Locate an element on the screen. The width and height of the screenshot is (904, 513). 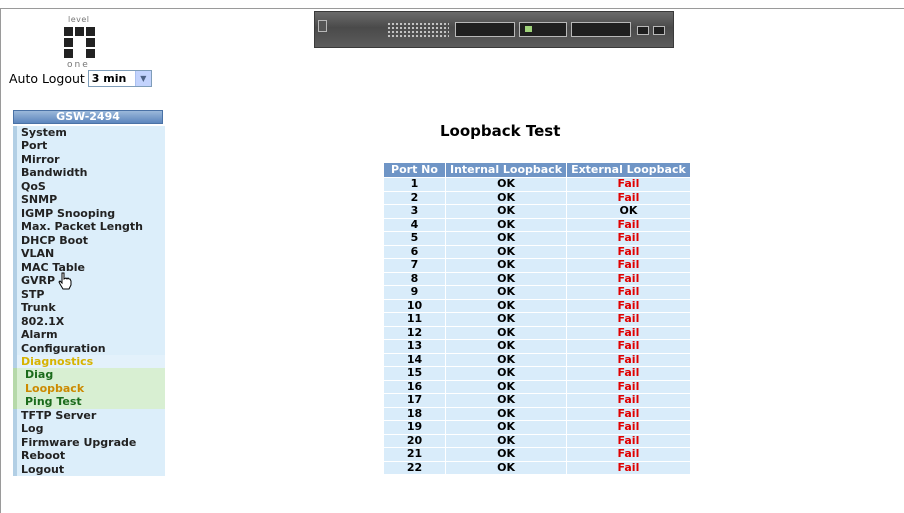
table-row: 12 OK Fail is located at coordinates (537, 332).